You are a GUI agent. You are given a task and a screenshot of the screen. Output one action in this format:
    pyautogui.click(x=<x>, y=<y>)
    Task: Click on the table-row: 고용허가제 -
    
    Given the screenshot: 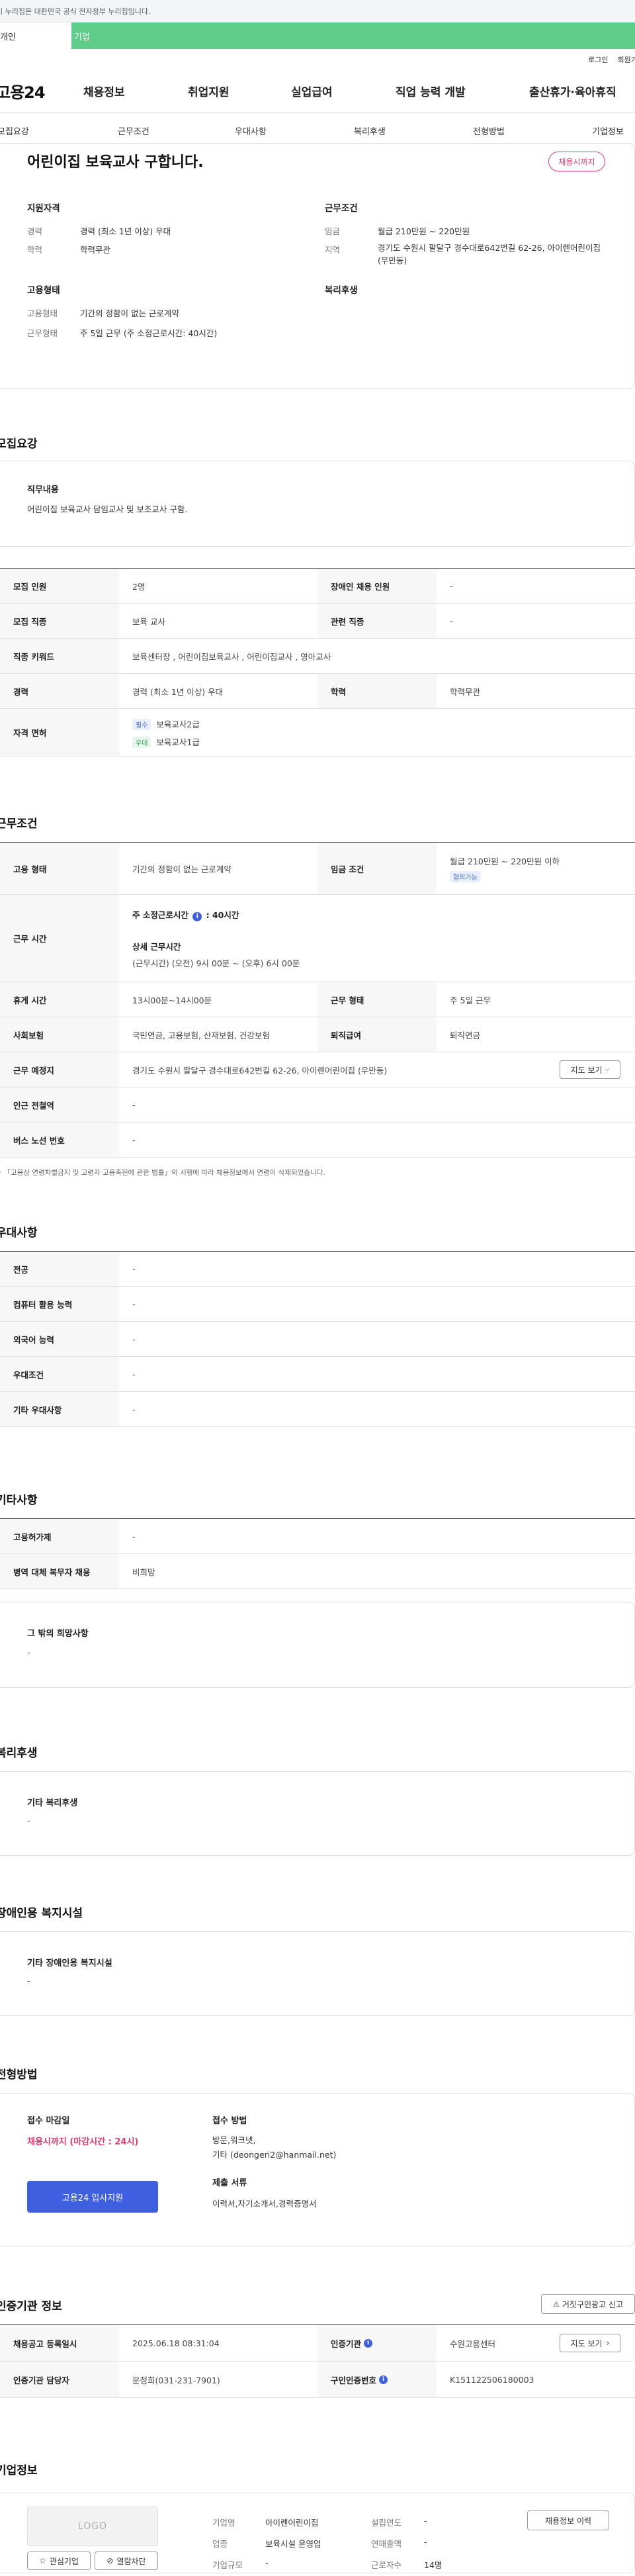 What is the action you would take?
    pyautogui.click(x=317, y=1537)
    